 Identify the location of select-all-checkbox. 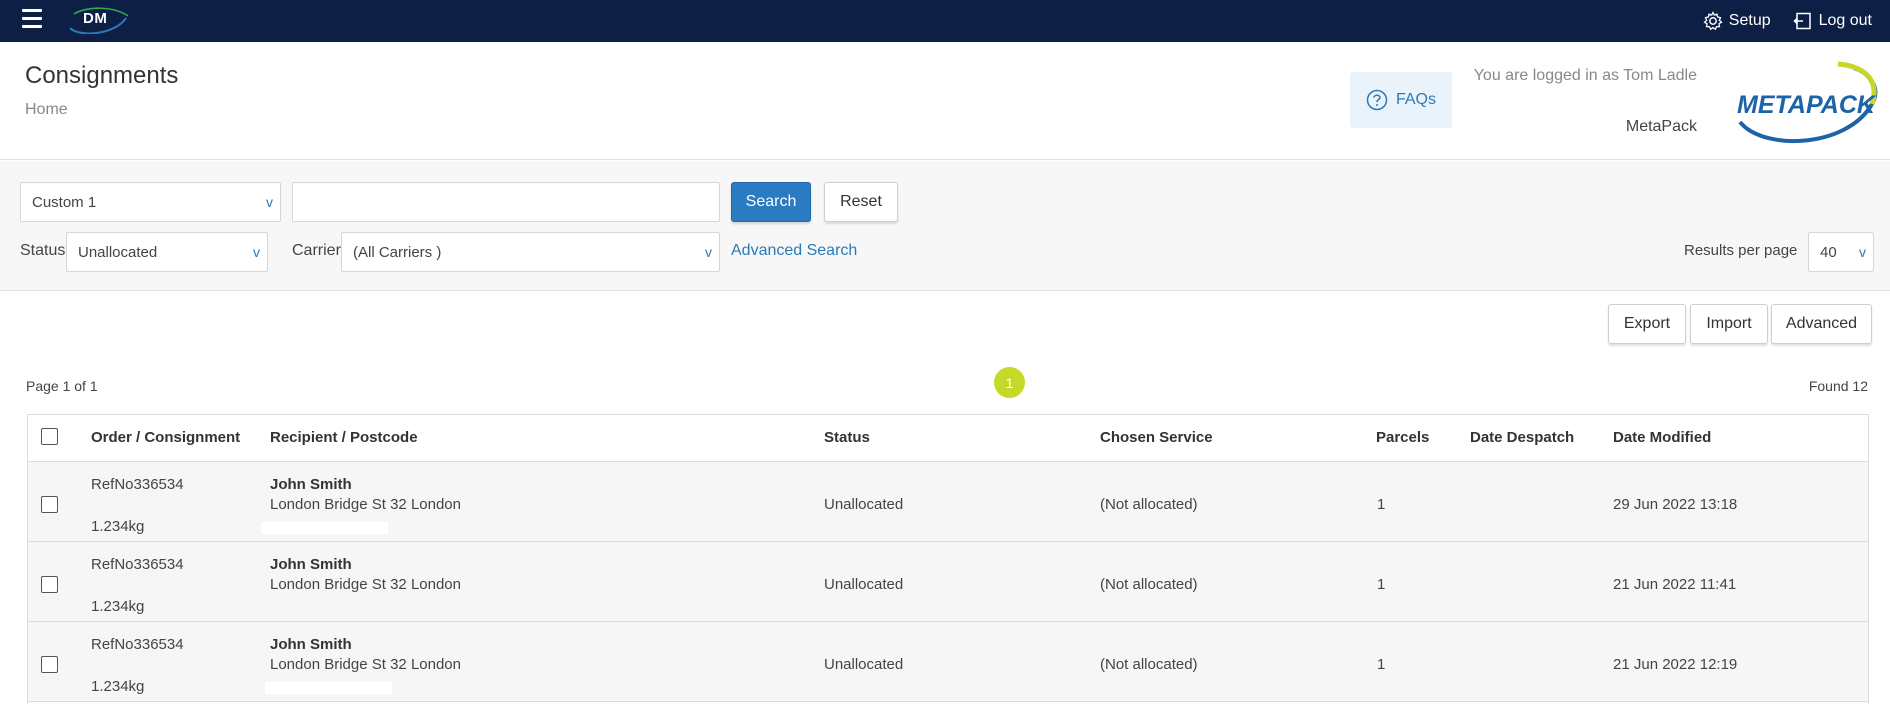
(49, 436).